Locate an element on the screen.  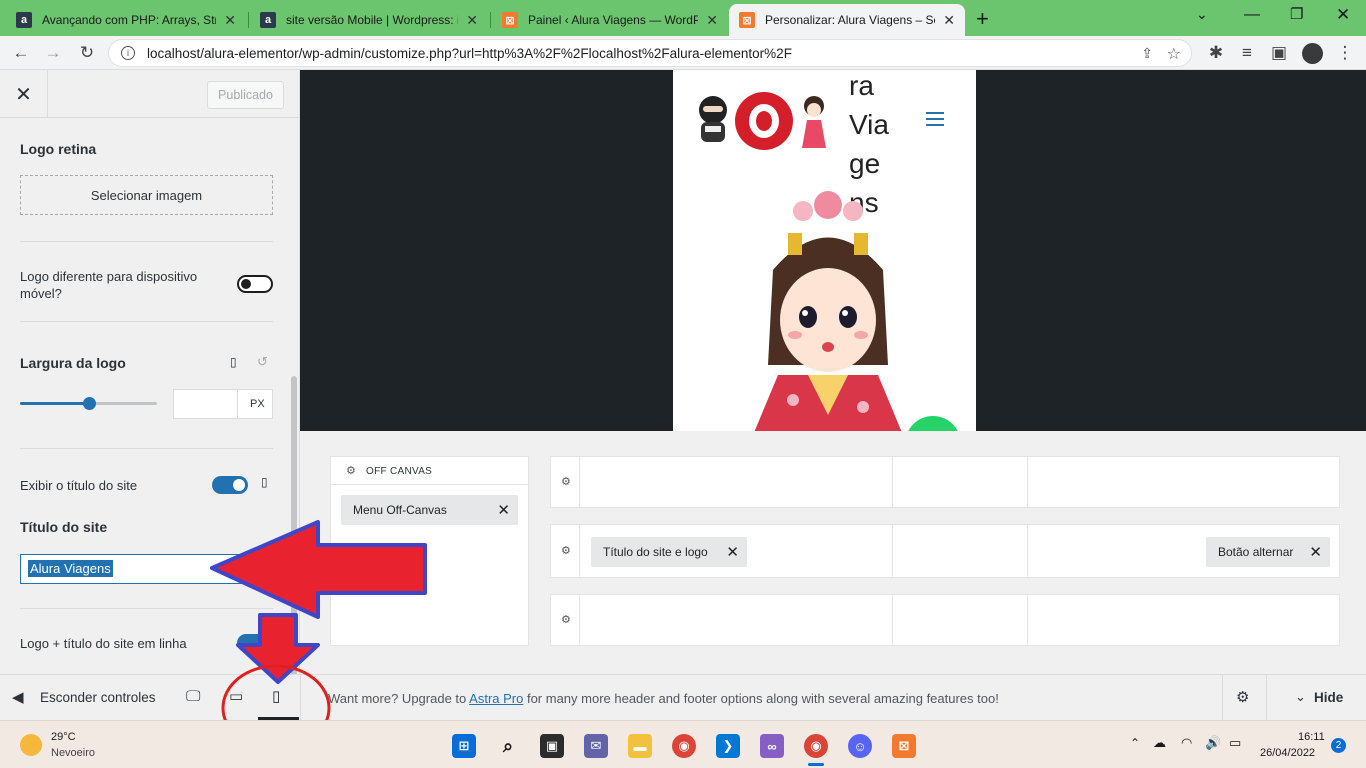
media-icon: ≡ is located at coordinates (1247, 53).